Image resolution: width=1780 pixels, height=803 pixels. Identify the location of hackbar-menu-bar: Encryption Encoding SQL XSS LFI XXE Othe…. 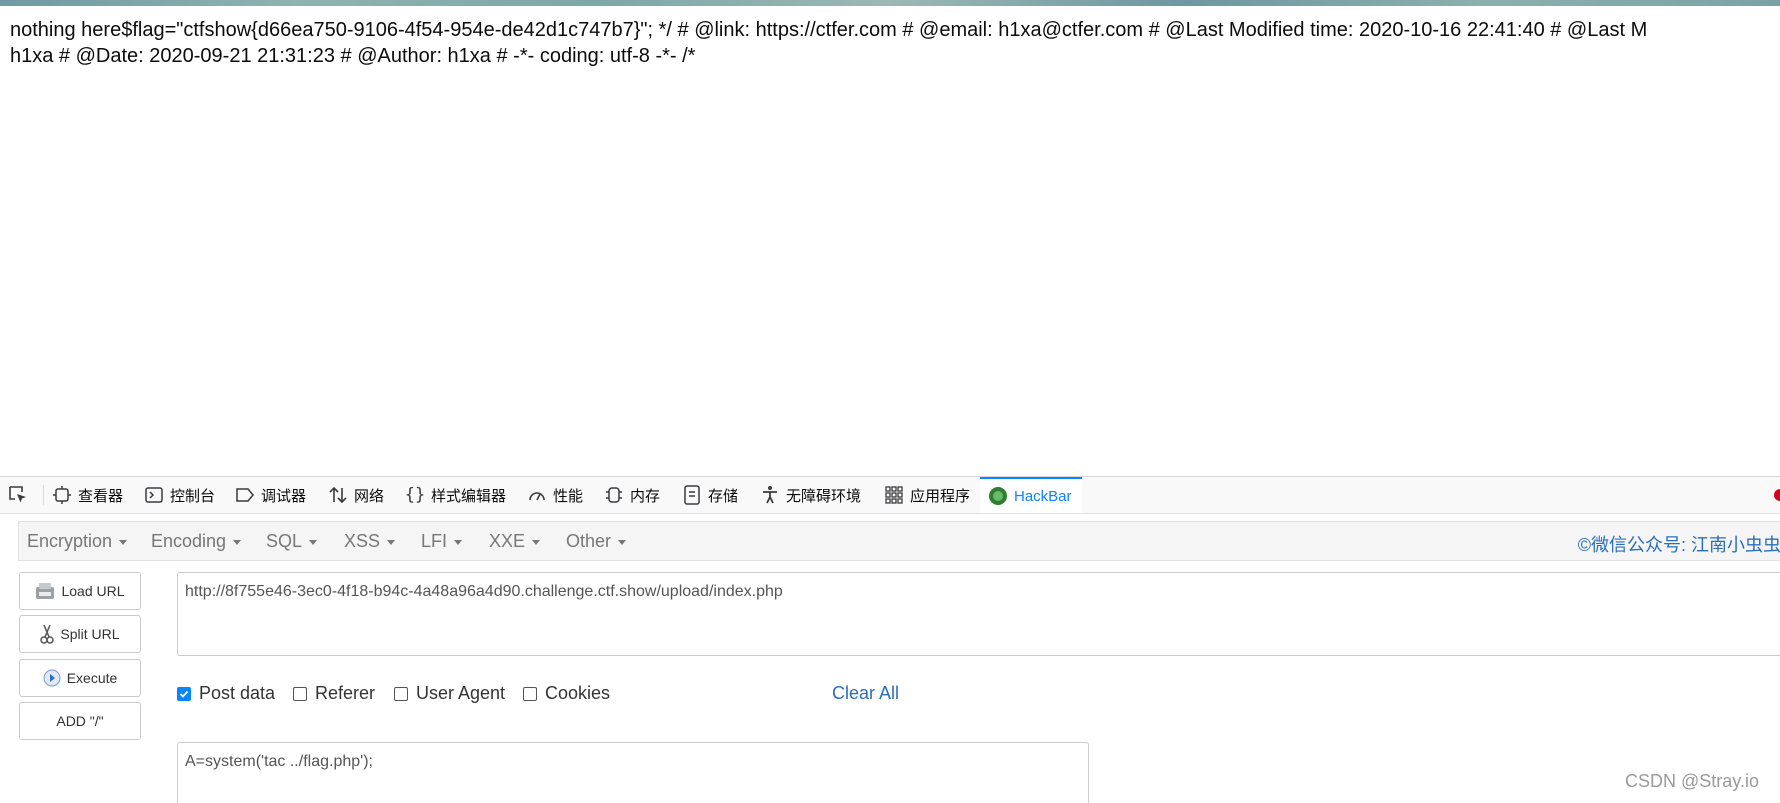
(899, 541).